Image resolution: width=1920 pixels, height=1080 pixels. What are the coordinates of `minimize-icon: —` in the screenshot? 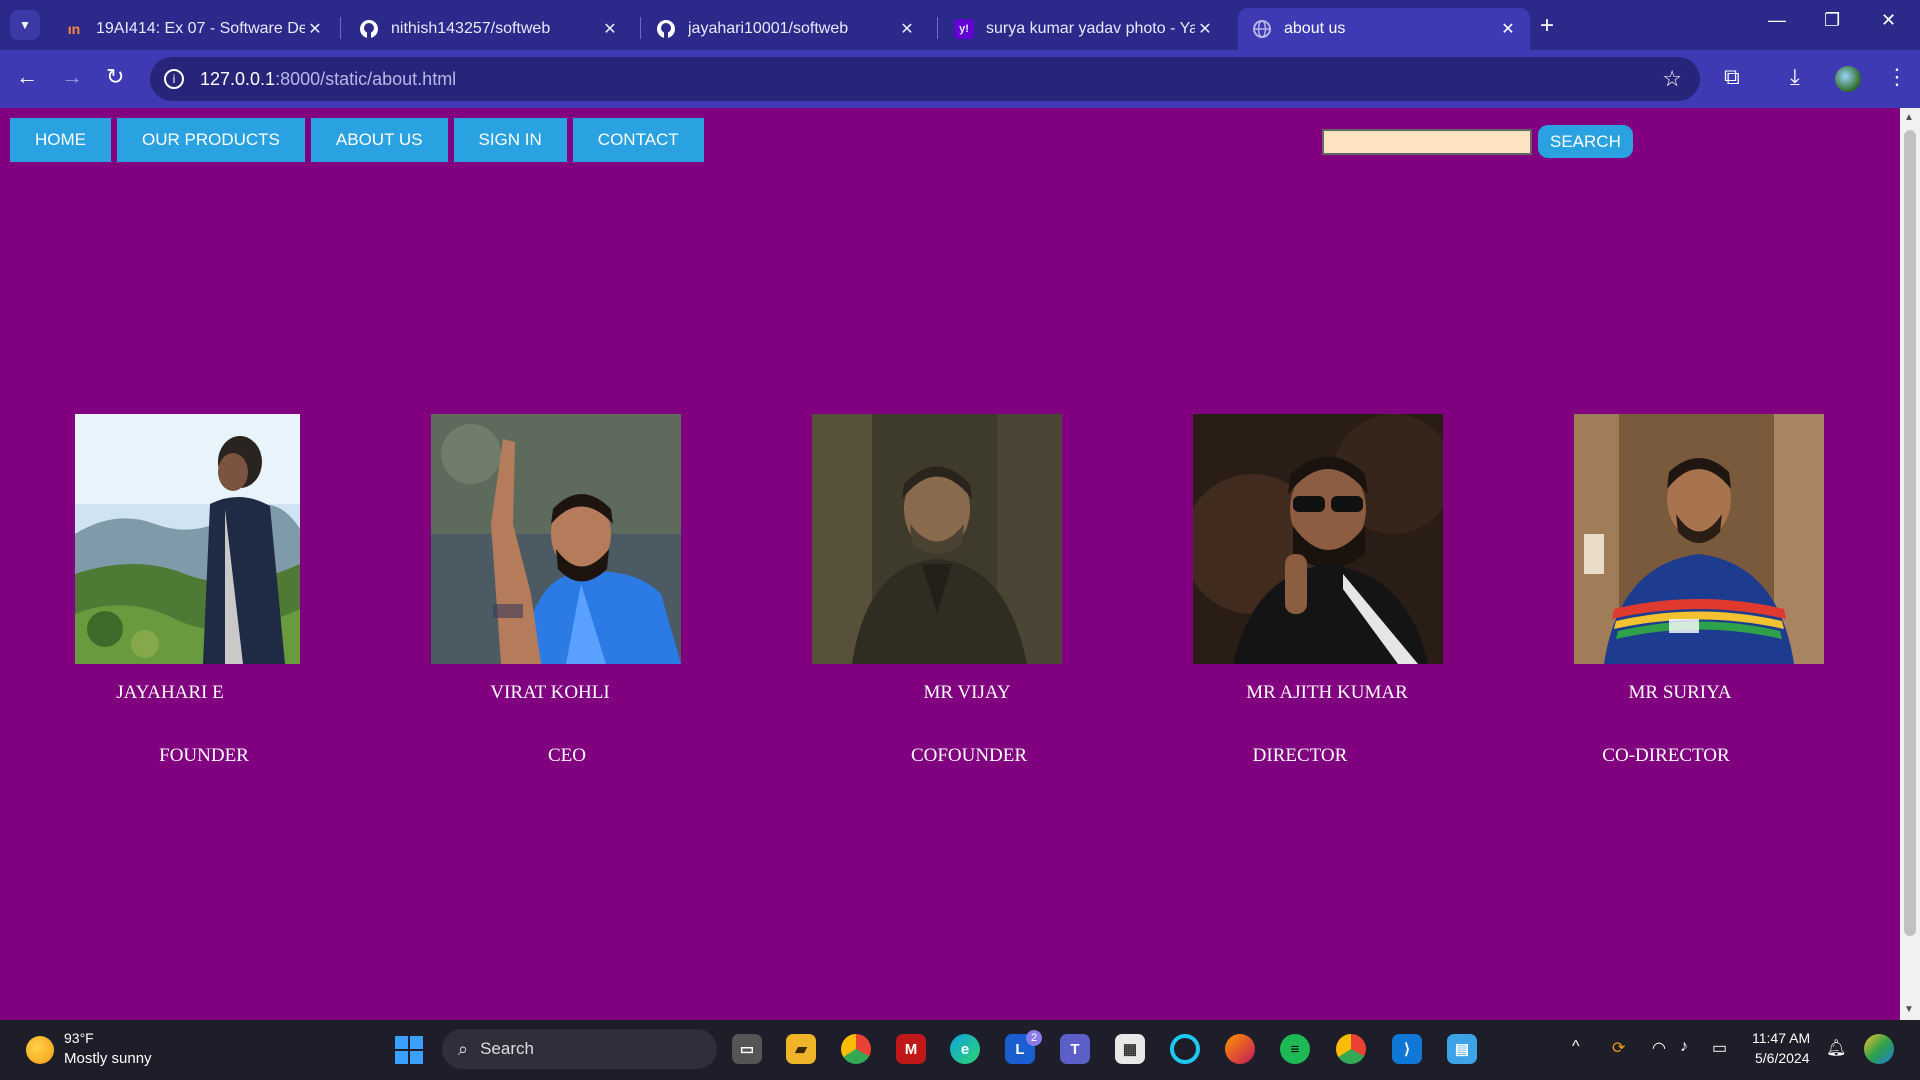 It's located at (1777, 20).